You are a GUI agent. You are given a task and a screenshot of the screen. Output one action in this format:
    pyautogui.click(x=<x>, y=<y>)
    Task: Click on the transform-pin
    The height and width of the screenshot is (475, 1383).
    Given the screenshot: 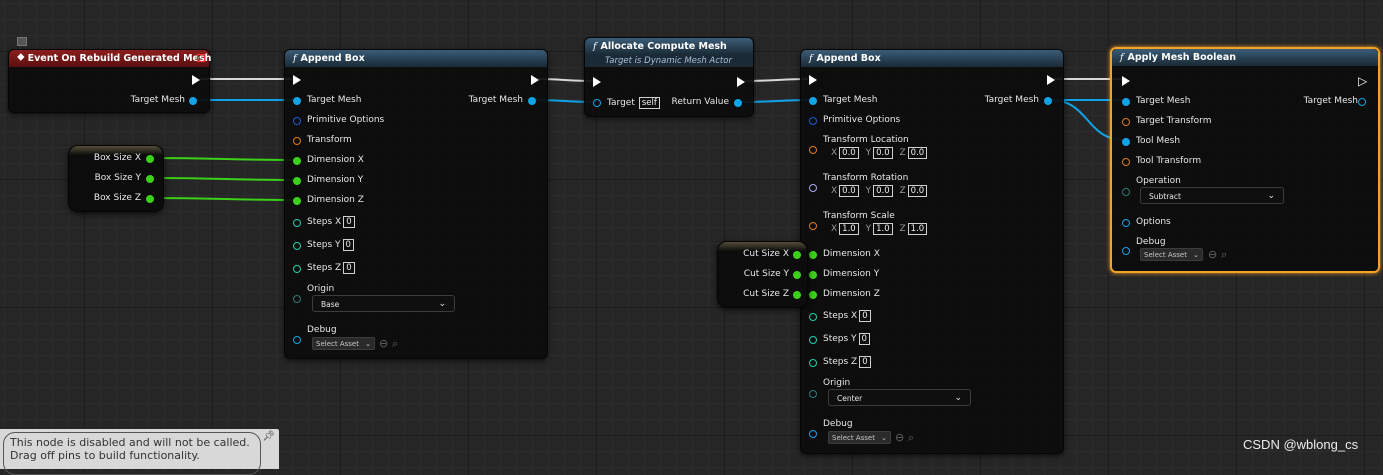 What is the action you would take?
    pyautogui.click(x=297, y=141)
    